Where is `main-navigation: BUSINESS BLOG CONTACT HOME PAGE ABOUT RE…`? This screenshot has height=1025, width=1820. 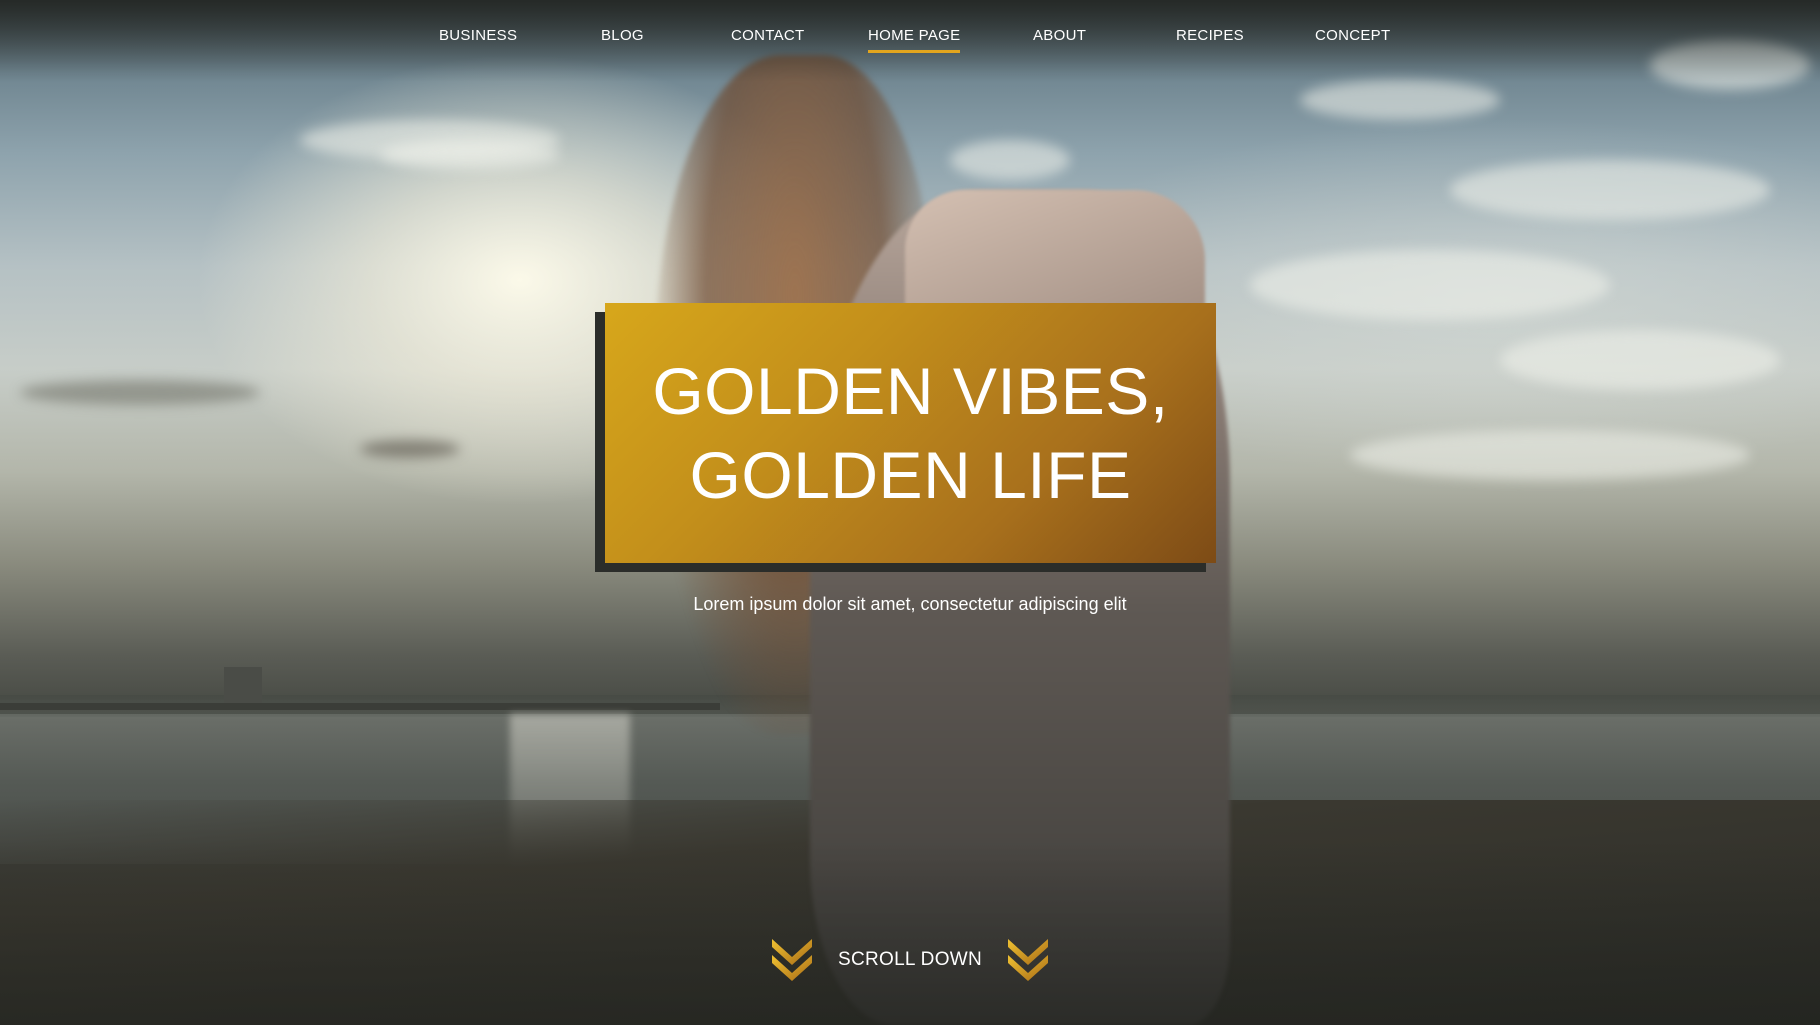 main-navigation: BUSINESS BLOG CONTACT HOME PAGE ABOUT RE… is located at coordinates (910, 35).